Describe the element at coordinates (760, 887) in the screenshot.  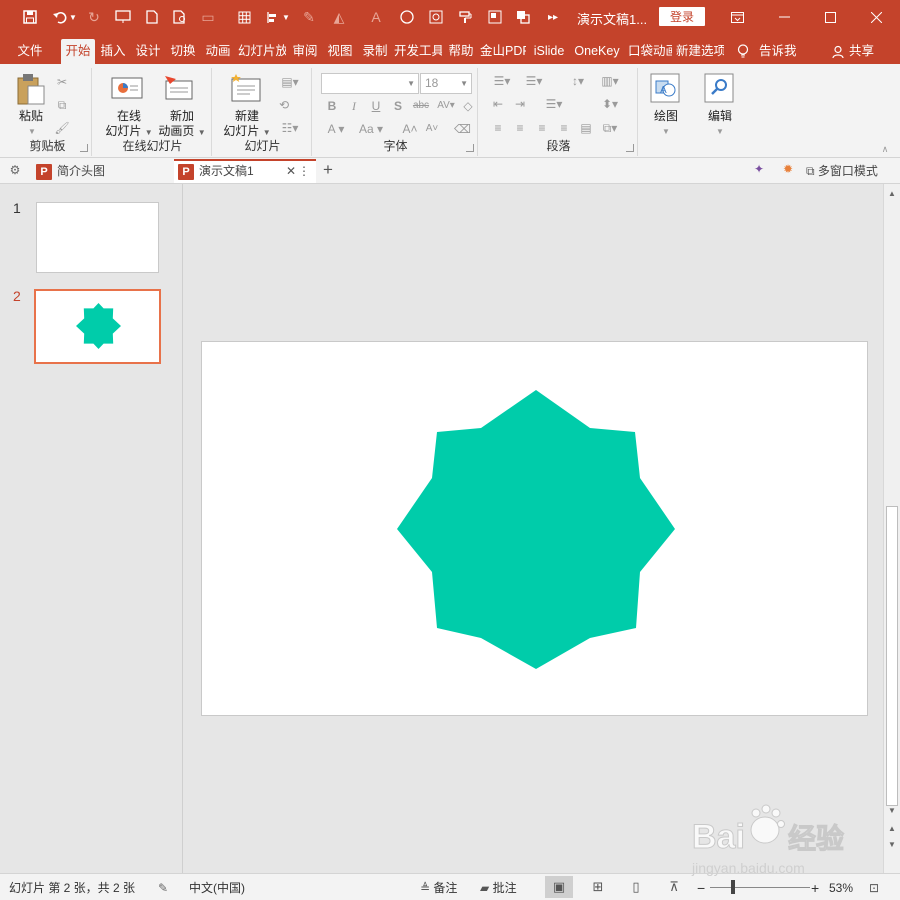
I see `zoom-slider-track` at that location.